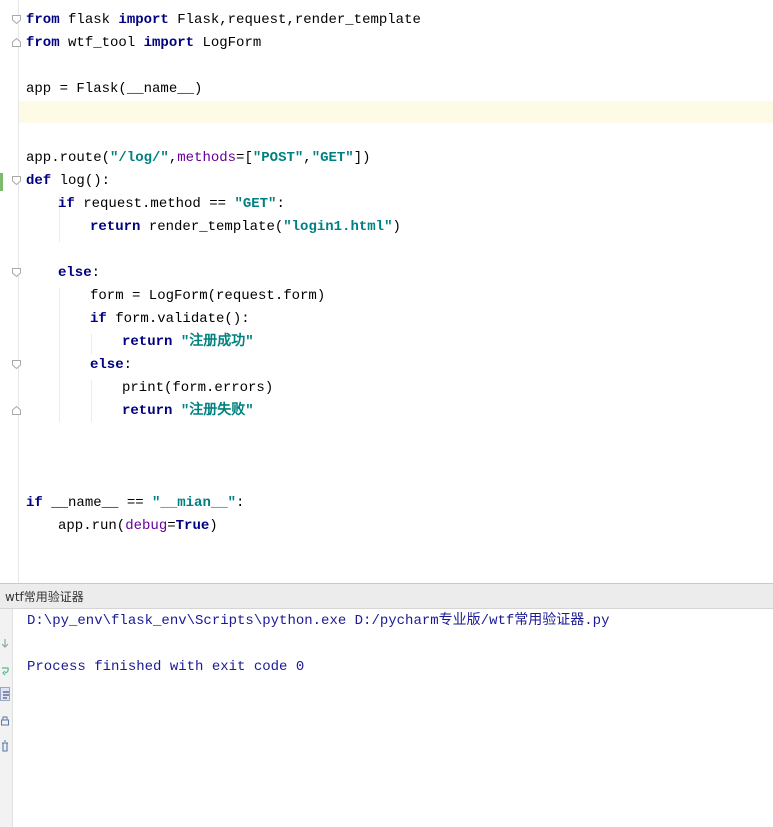 The width and height of the screenshot is (773, 827). Describe the element at coordinates (154, 204) in the screenshot. I see `code-text: request.method ==` at that location.